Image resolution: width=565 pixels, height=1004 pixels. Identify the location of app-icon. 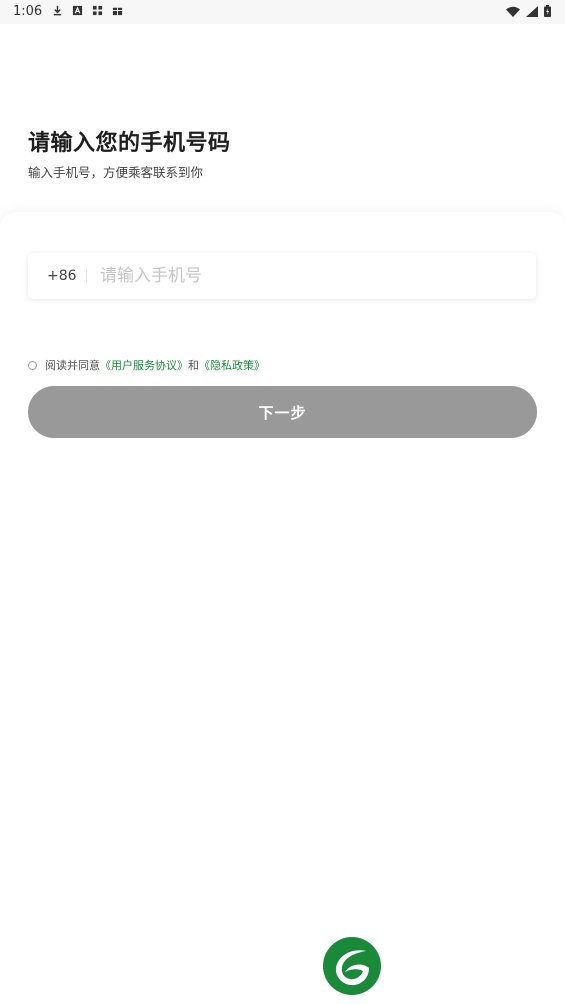
(97, 10).